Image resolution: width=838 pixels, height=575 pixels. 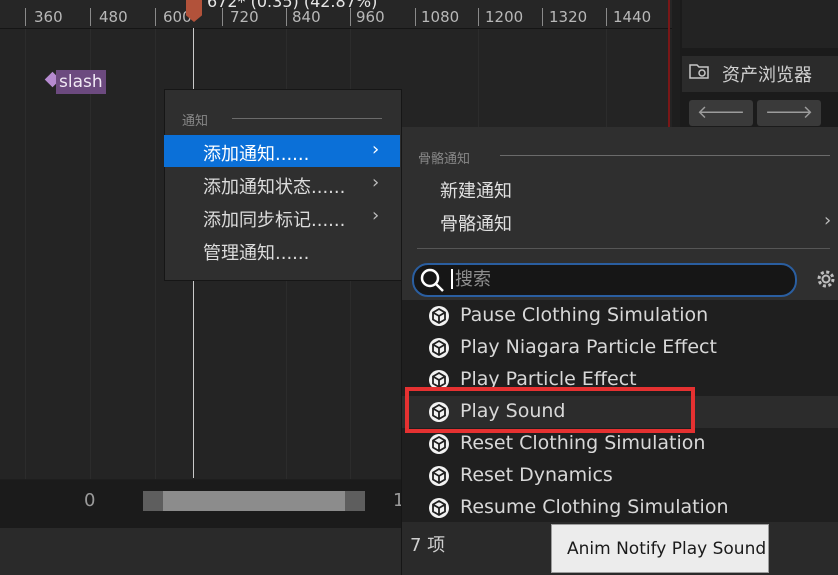 What do you see at coordinates (476, 223) in the screenshot?
I see `menu-item-skeleton-notify: 骨骼通知` at bounding box center [476, 223].